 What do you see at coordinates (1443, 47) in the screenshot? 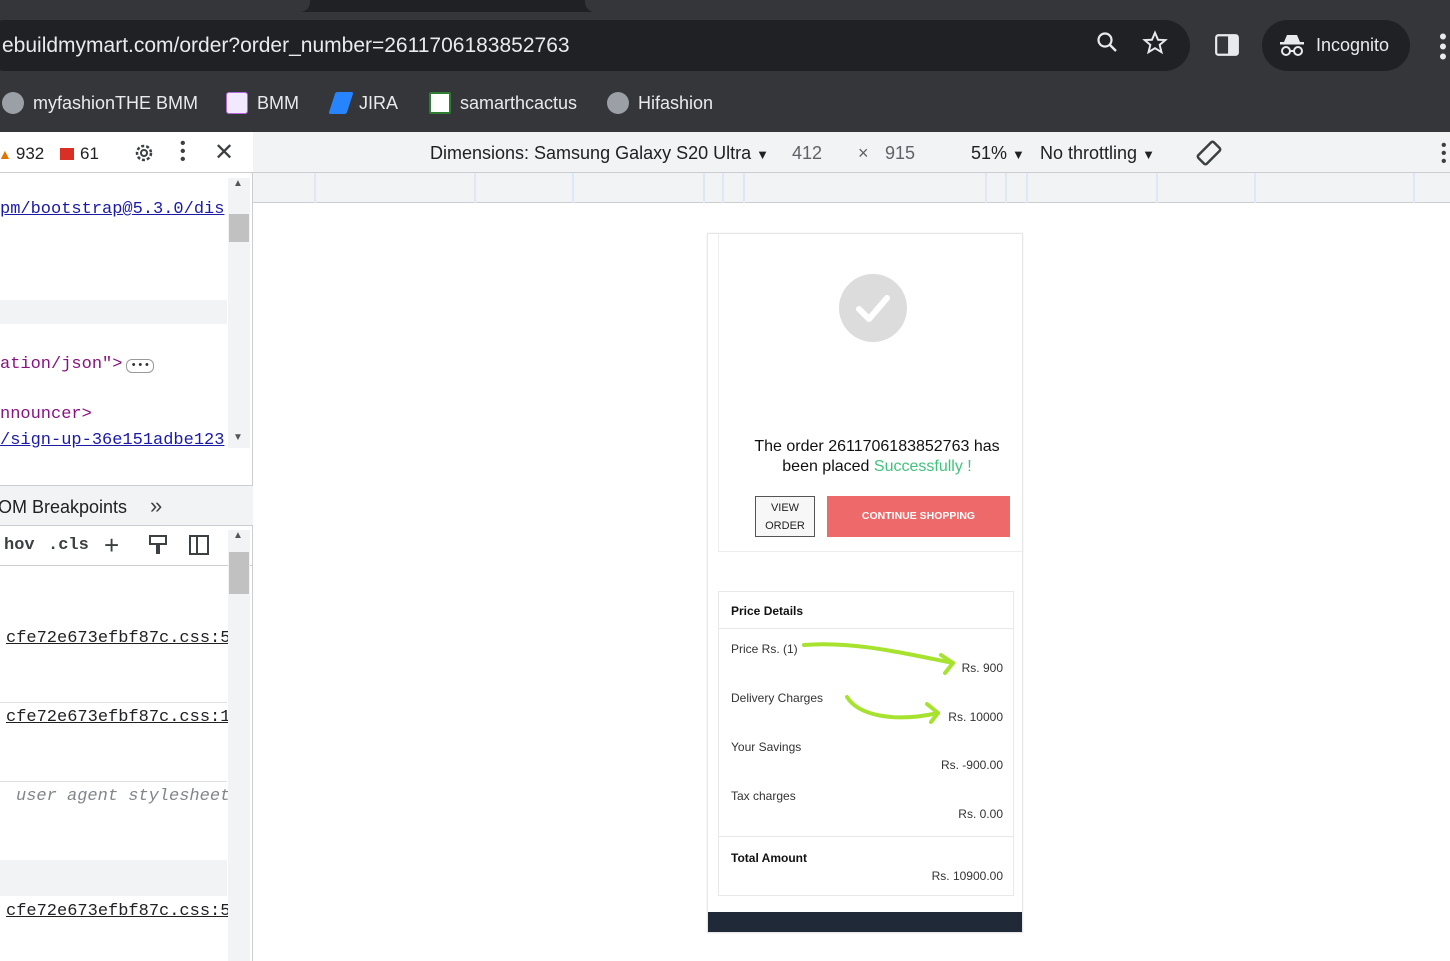
I see `browser-menu-icon: • • •` at bounding box center [1443, 47].